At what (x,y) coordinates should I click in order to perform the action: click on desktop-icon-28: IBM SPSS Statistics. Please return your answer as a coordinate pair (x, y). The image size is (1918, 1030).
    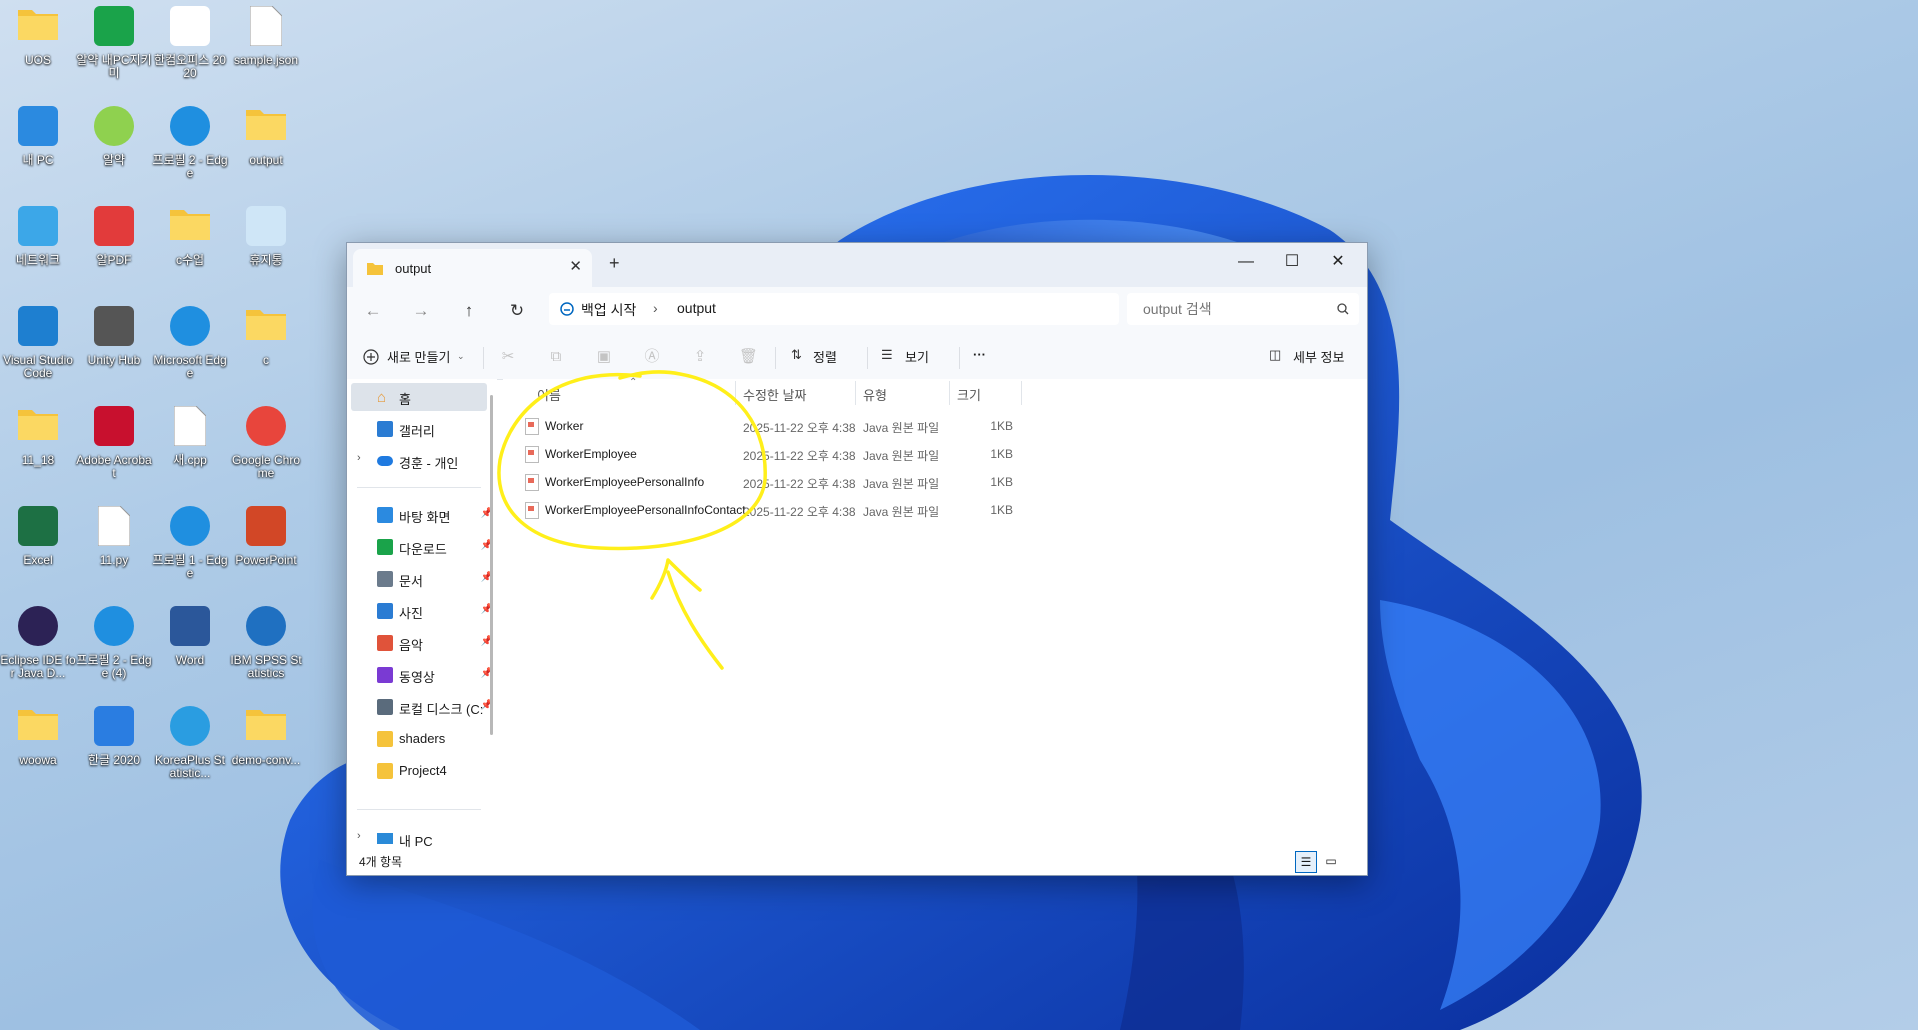
    Looking at the image, I should click on (266, 648).